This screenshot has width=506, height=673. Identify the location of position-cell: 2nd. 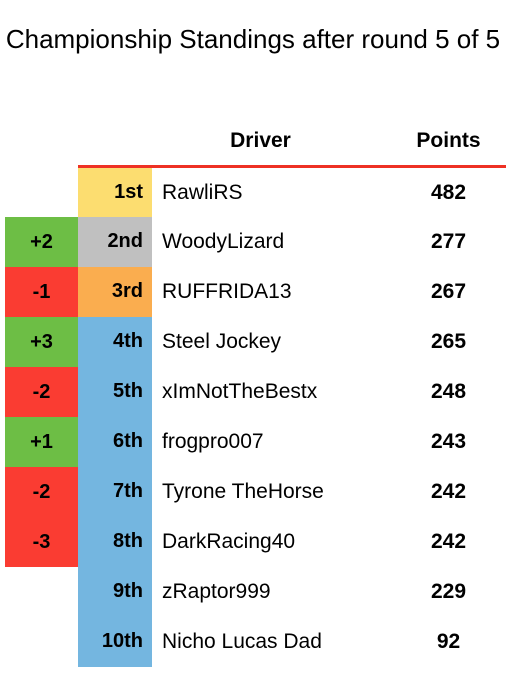
(115, 241).